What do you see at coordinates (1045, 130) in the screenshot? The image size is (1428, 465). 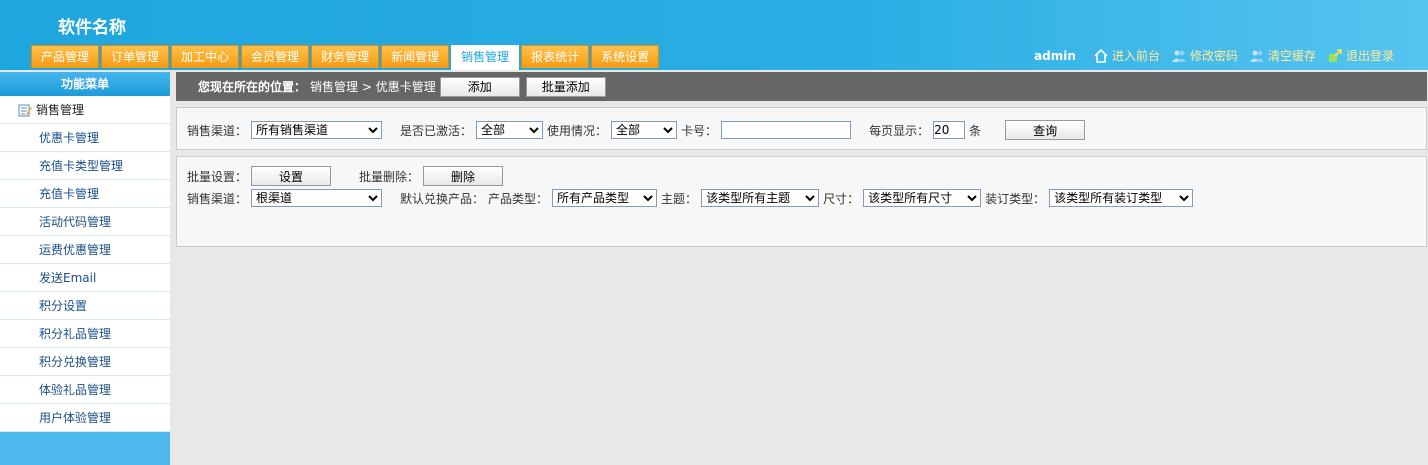 I see `query-button: 查询` at bounding box center [1045, 130].